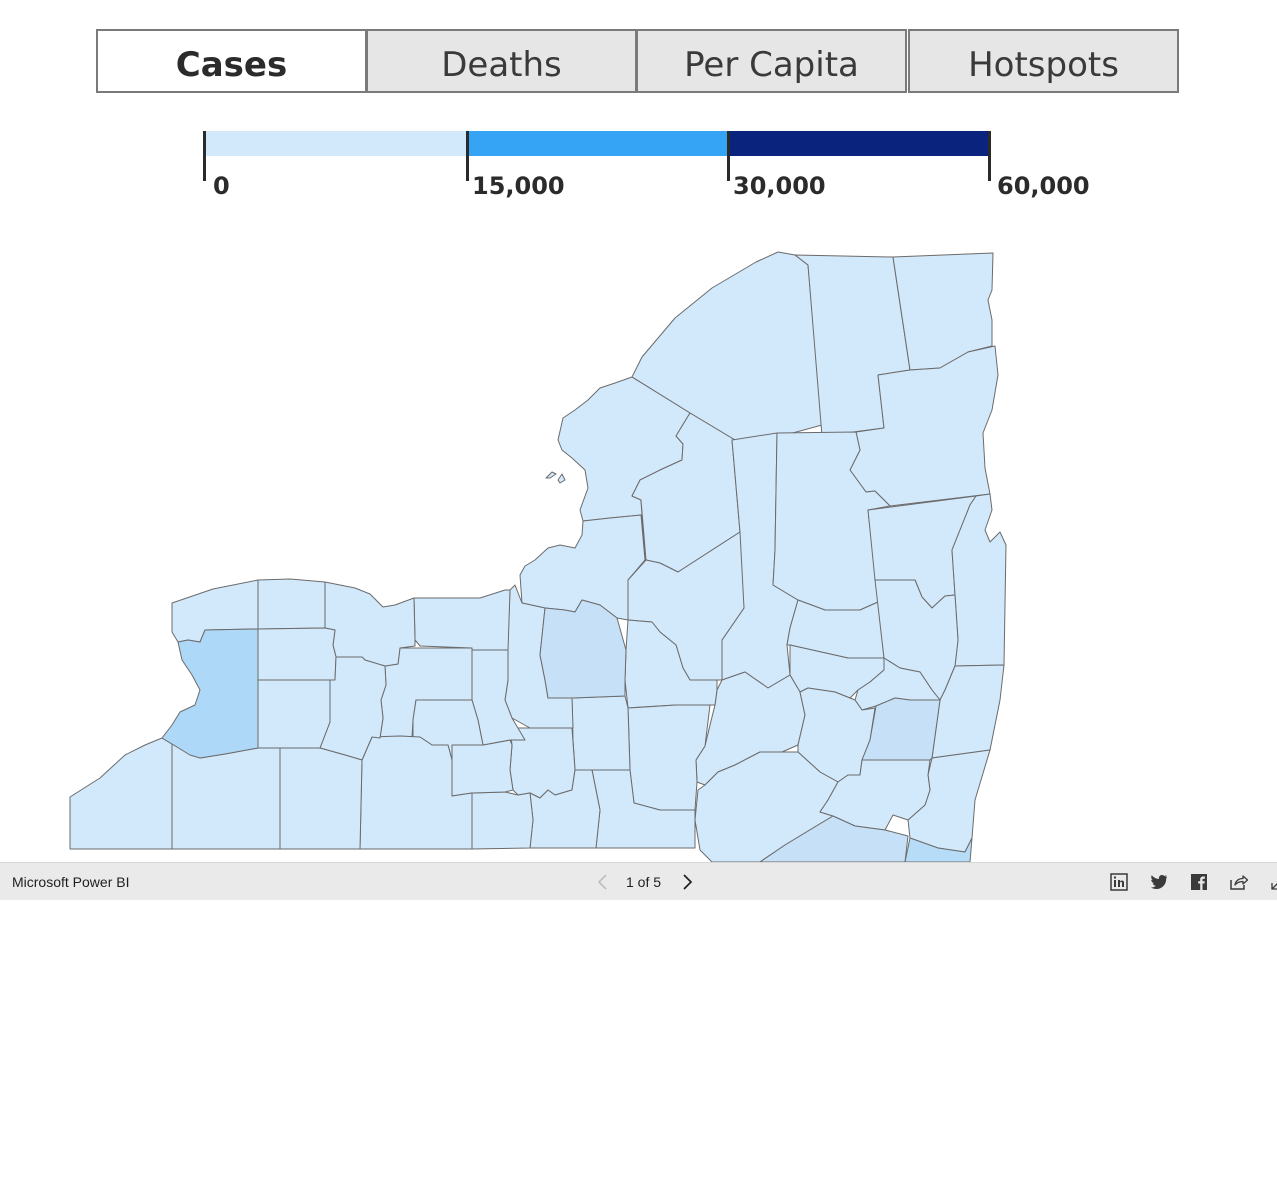 Image resolution: width=1277 pixels, height=1197 pixels. Describe the element at coordinates (70, 882) in the screenshot. I see `power-bi-brand-link: Microsoft Power BI` at that location.